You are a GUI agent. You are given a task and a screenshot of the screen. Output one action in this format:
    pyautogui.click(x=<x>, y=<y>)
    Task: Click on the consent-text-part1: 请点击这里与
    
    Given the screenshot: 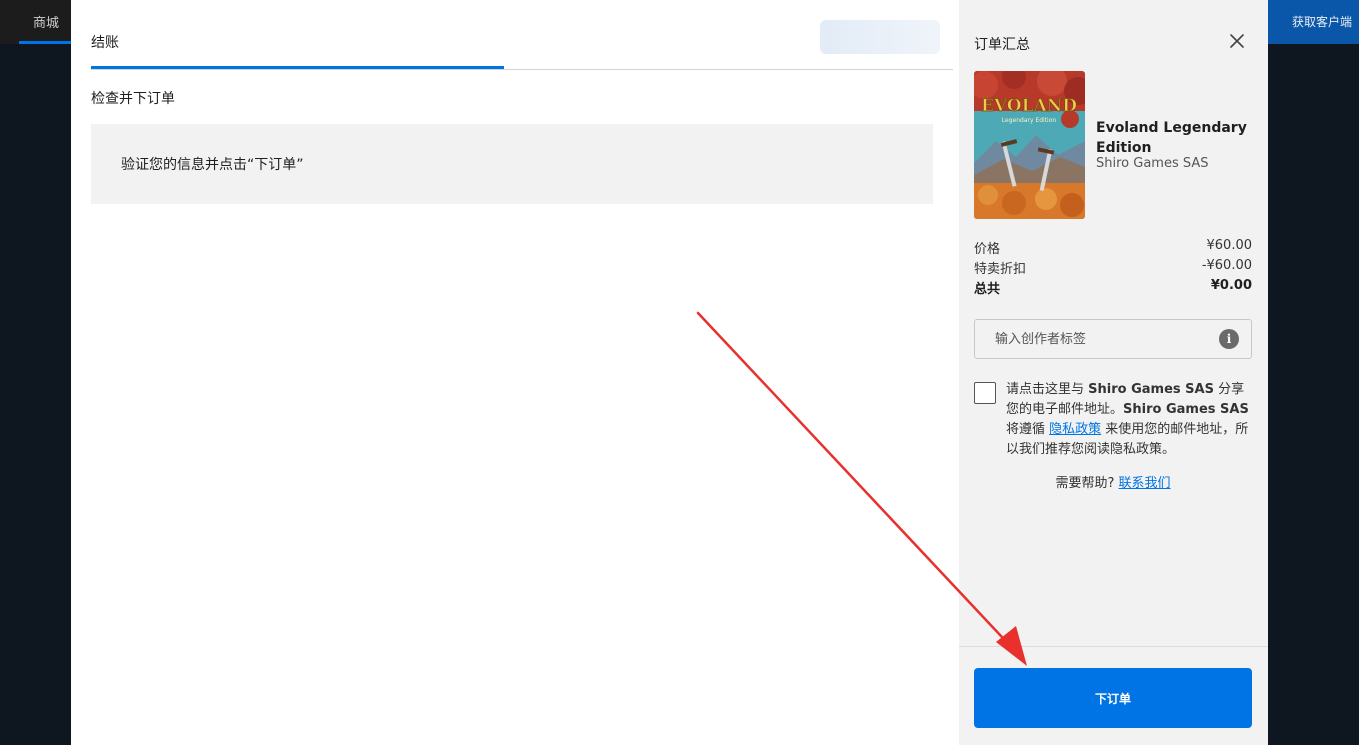 What is the action you would take?
    pyautogui.click(x=1047, y=389)
    